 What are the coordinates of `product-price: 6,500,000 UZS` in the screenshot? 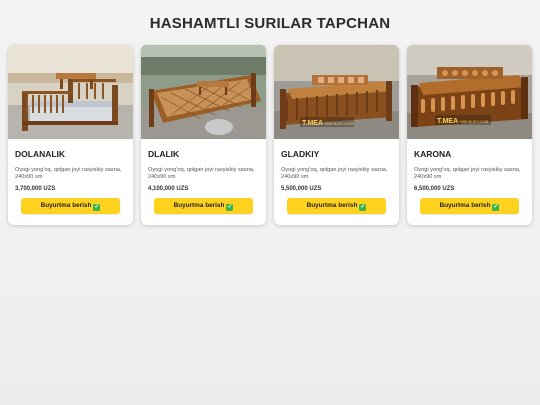 It's located at (434, 189).